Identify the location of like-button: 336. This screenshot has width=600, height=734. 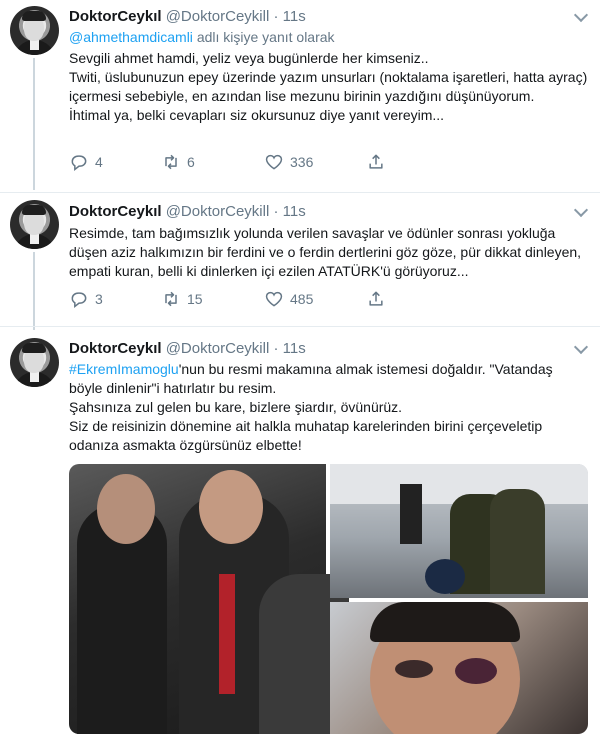
(288, 162).